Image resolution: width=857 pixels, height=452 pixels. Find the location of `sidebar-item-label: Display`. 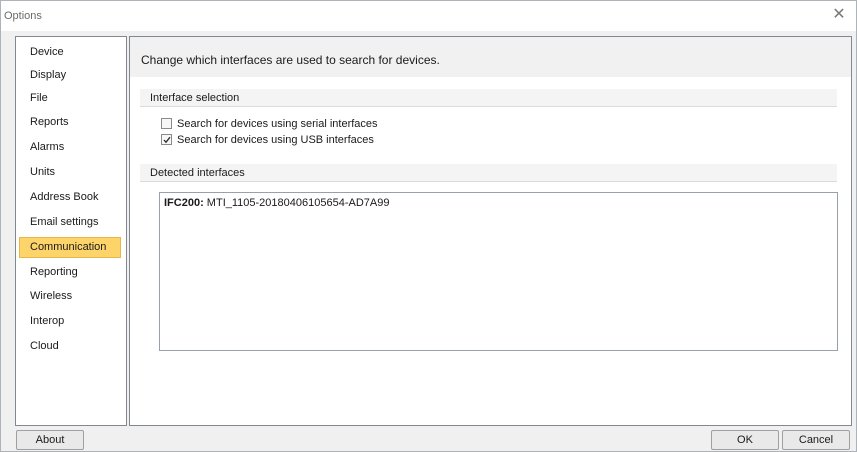

sidebar-item-label: Display is located at coordinates (48, 75).